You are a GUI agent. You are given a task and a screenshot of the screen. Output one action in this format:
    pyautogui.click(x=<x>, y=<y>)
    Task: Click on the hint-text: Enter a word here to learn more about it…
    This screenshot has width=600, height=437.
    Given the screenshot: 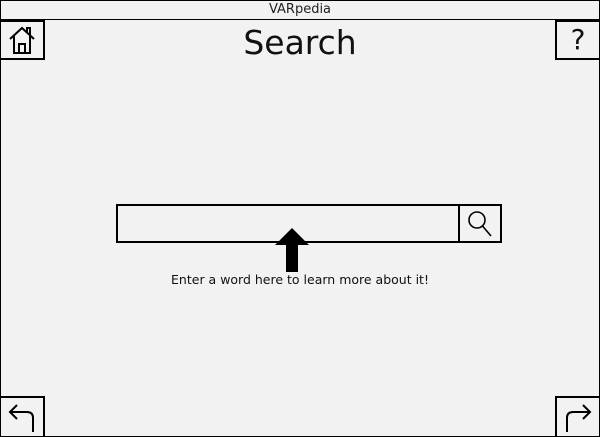 What is the action you would take?
    pyautogui.click(x=300, y=279)
    